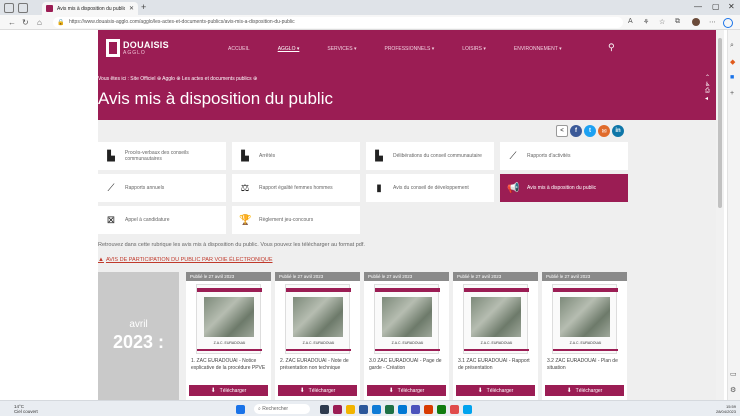 The width and height of the screenshot is (740, 416). I want to click on profile-avatar, so click(696, 22).